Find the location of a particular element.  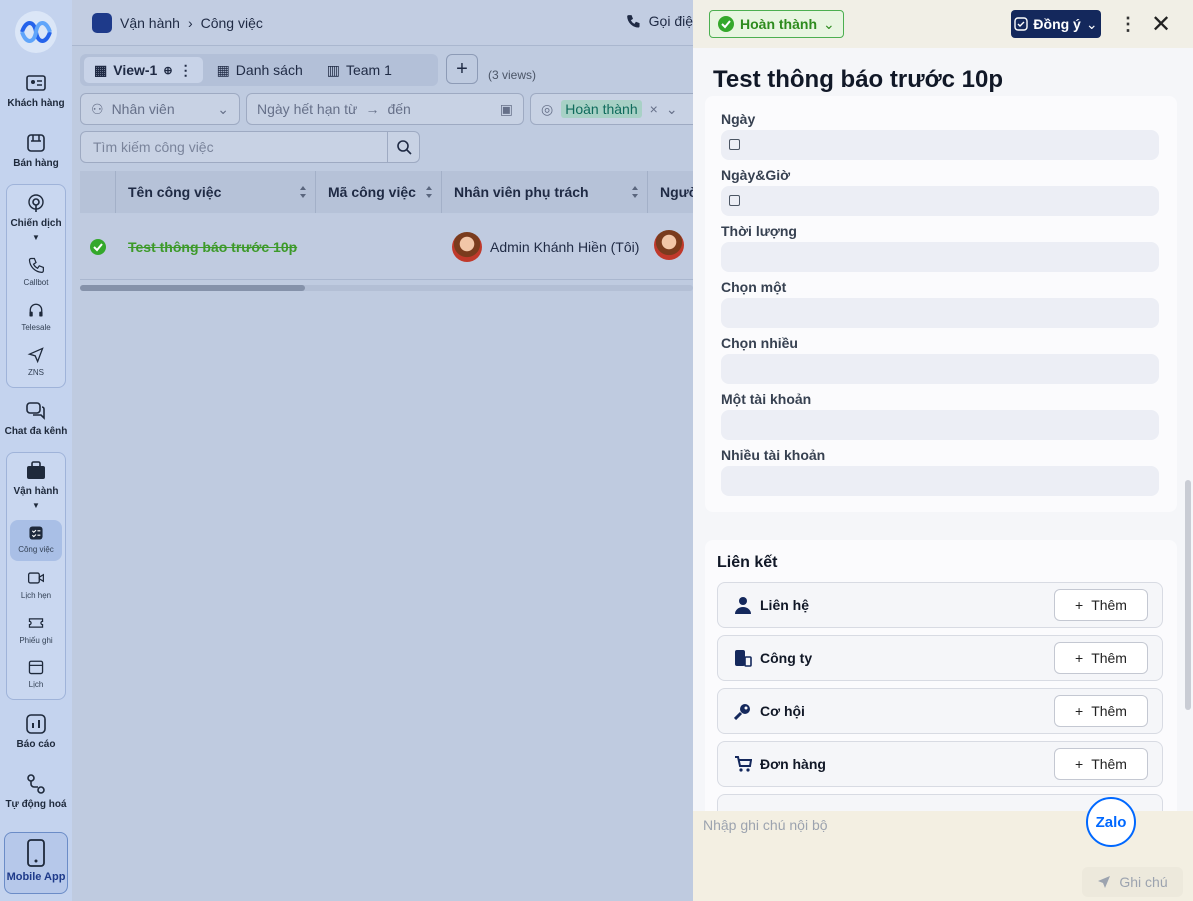

app-logo is located at coordinates (36, 32).